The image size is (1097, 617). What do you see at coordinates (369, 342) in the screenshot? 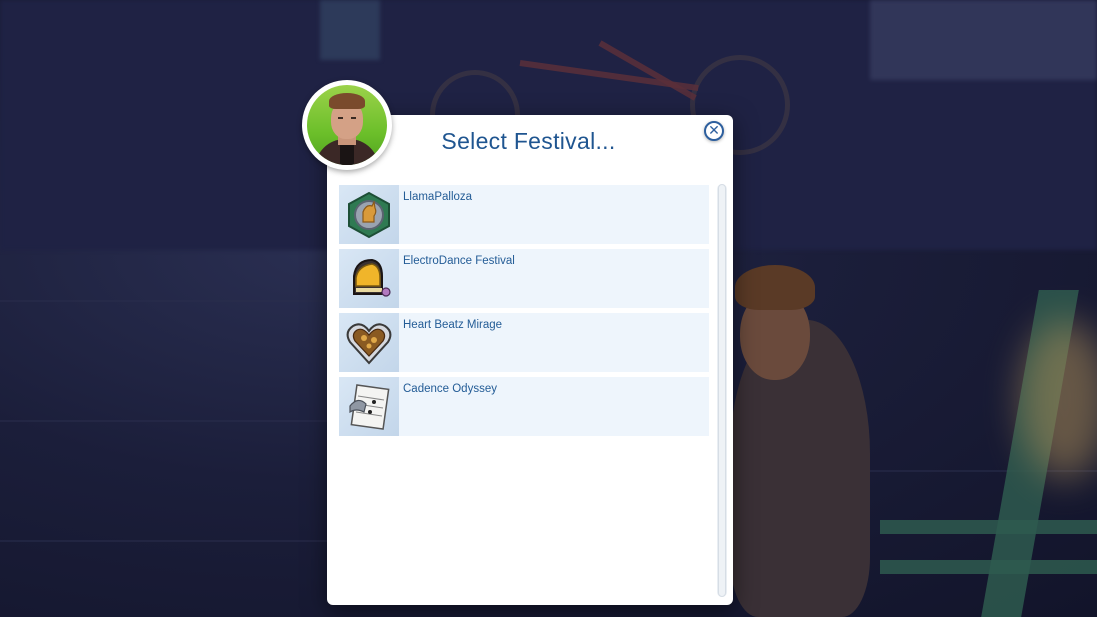
I see `heart-icon` at bounding box center [369, 342].